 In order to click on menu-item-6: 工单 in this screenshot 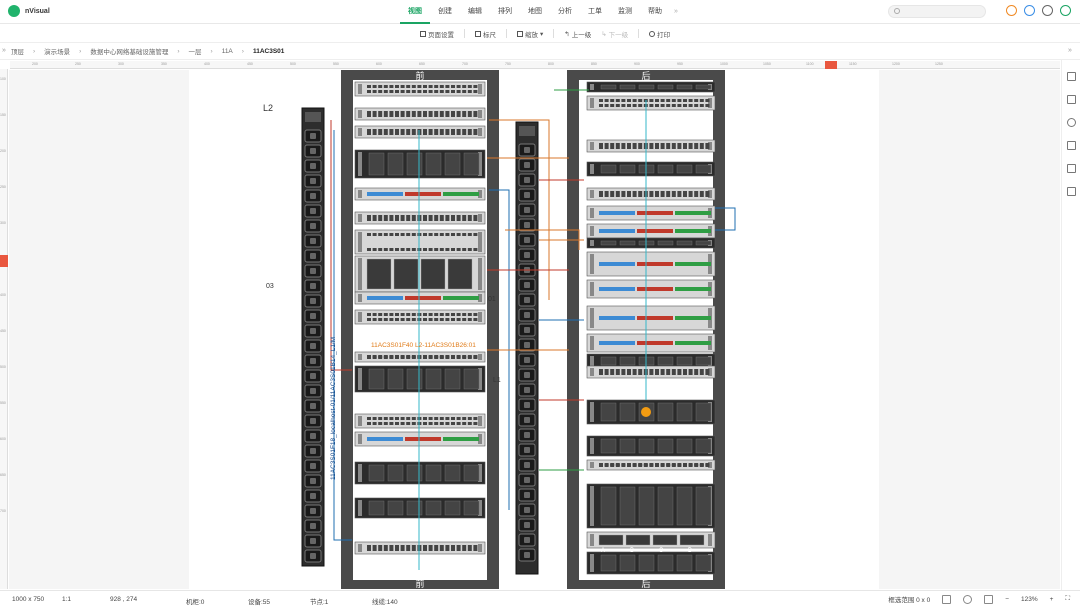, I will do `click(595, 12)`.